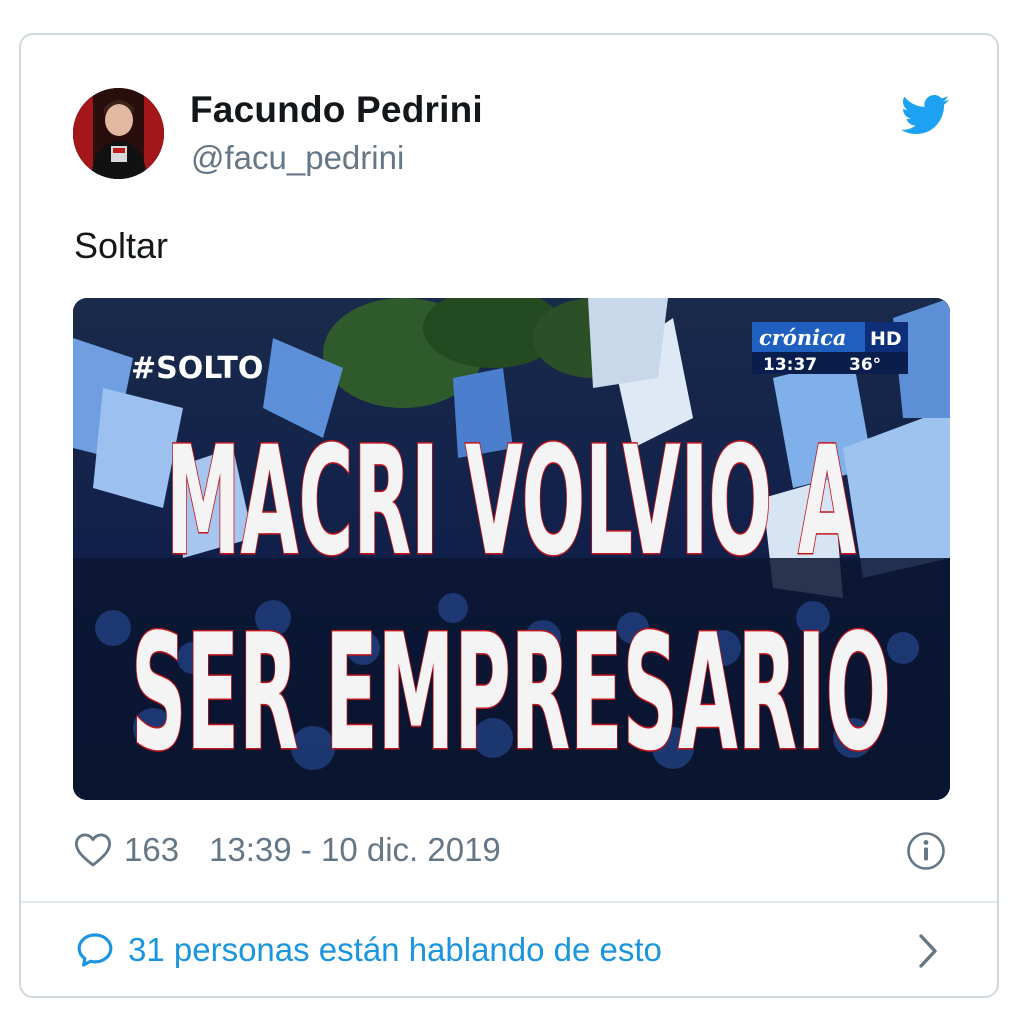 The height and width of the screenshot is (1024, 1020). I want to click on info-icon, so click(926, 851).